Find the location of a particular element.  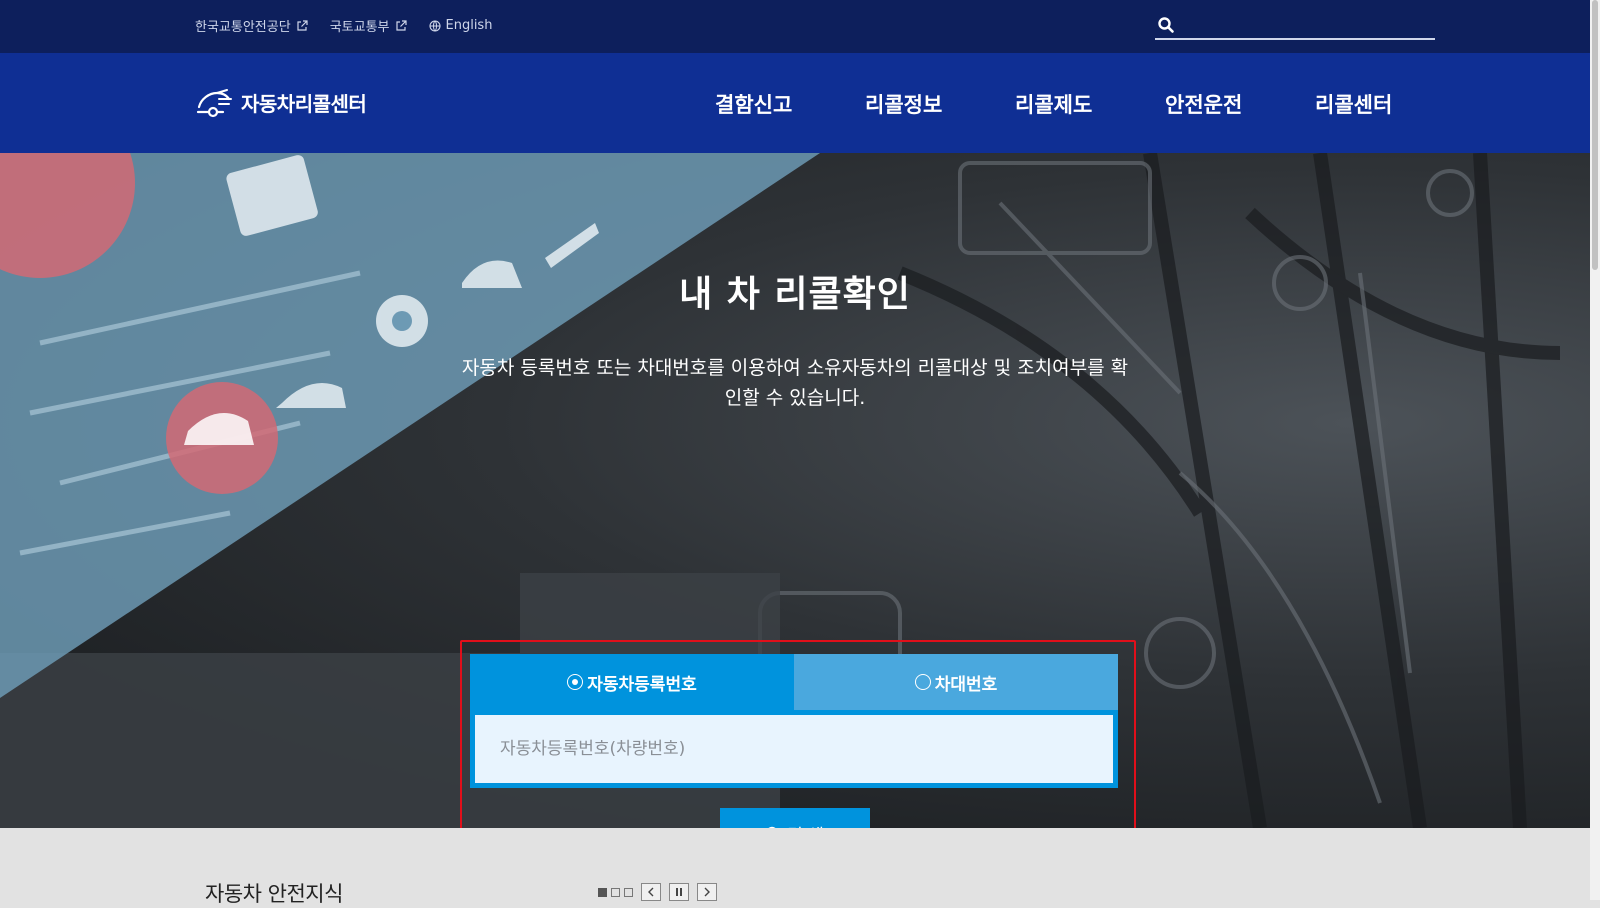

recall-search-panel: 자동차등록번호 차대번호 검 색 is located at coordinates (798, 734).